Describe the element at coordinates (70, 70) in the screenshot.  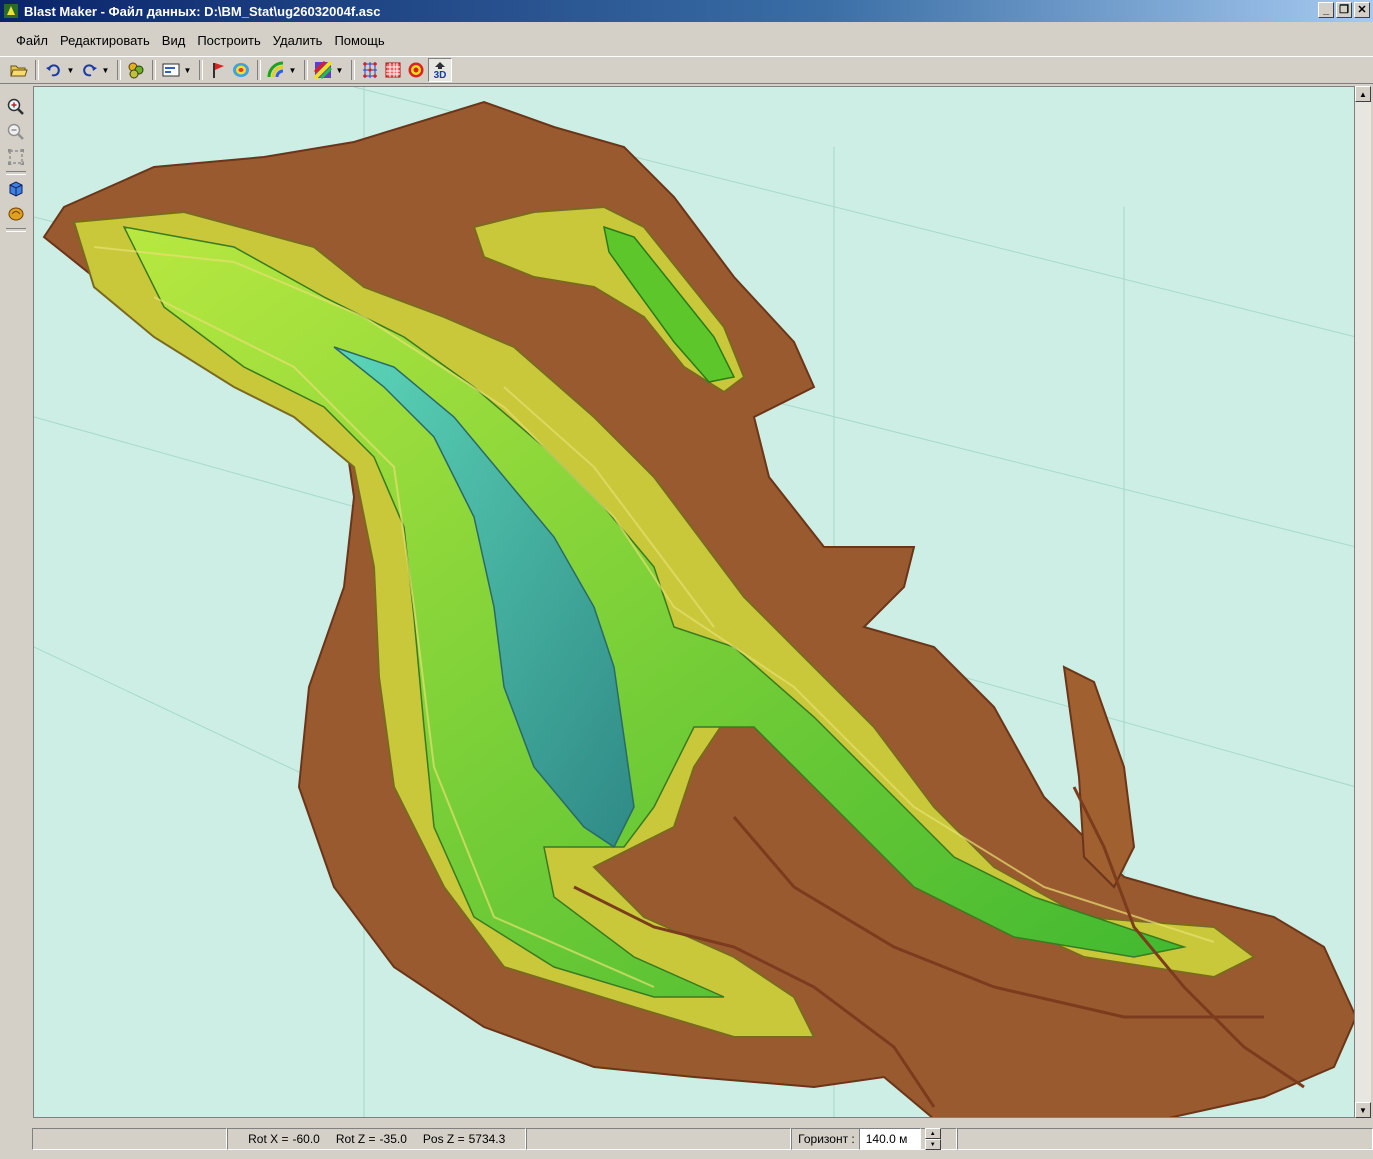
I see `undo-dropdown: ▼` at that location.